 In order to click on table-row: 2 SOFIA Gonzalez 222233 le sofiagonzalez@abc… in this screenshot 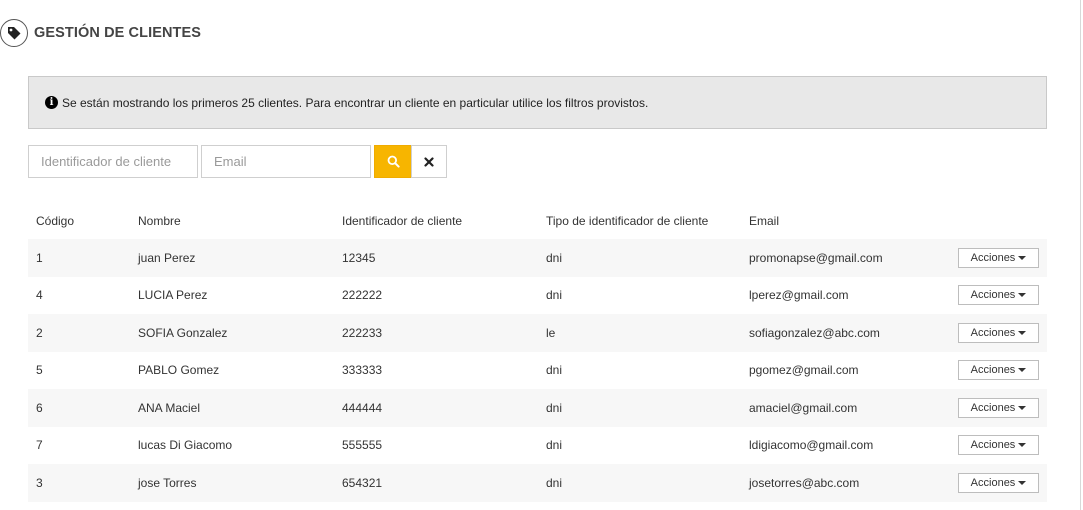, I will do `click(537, 333)`.